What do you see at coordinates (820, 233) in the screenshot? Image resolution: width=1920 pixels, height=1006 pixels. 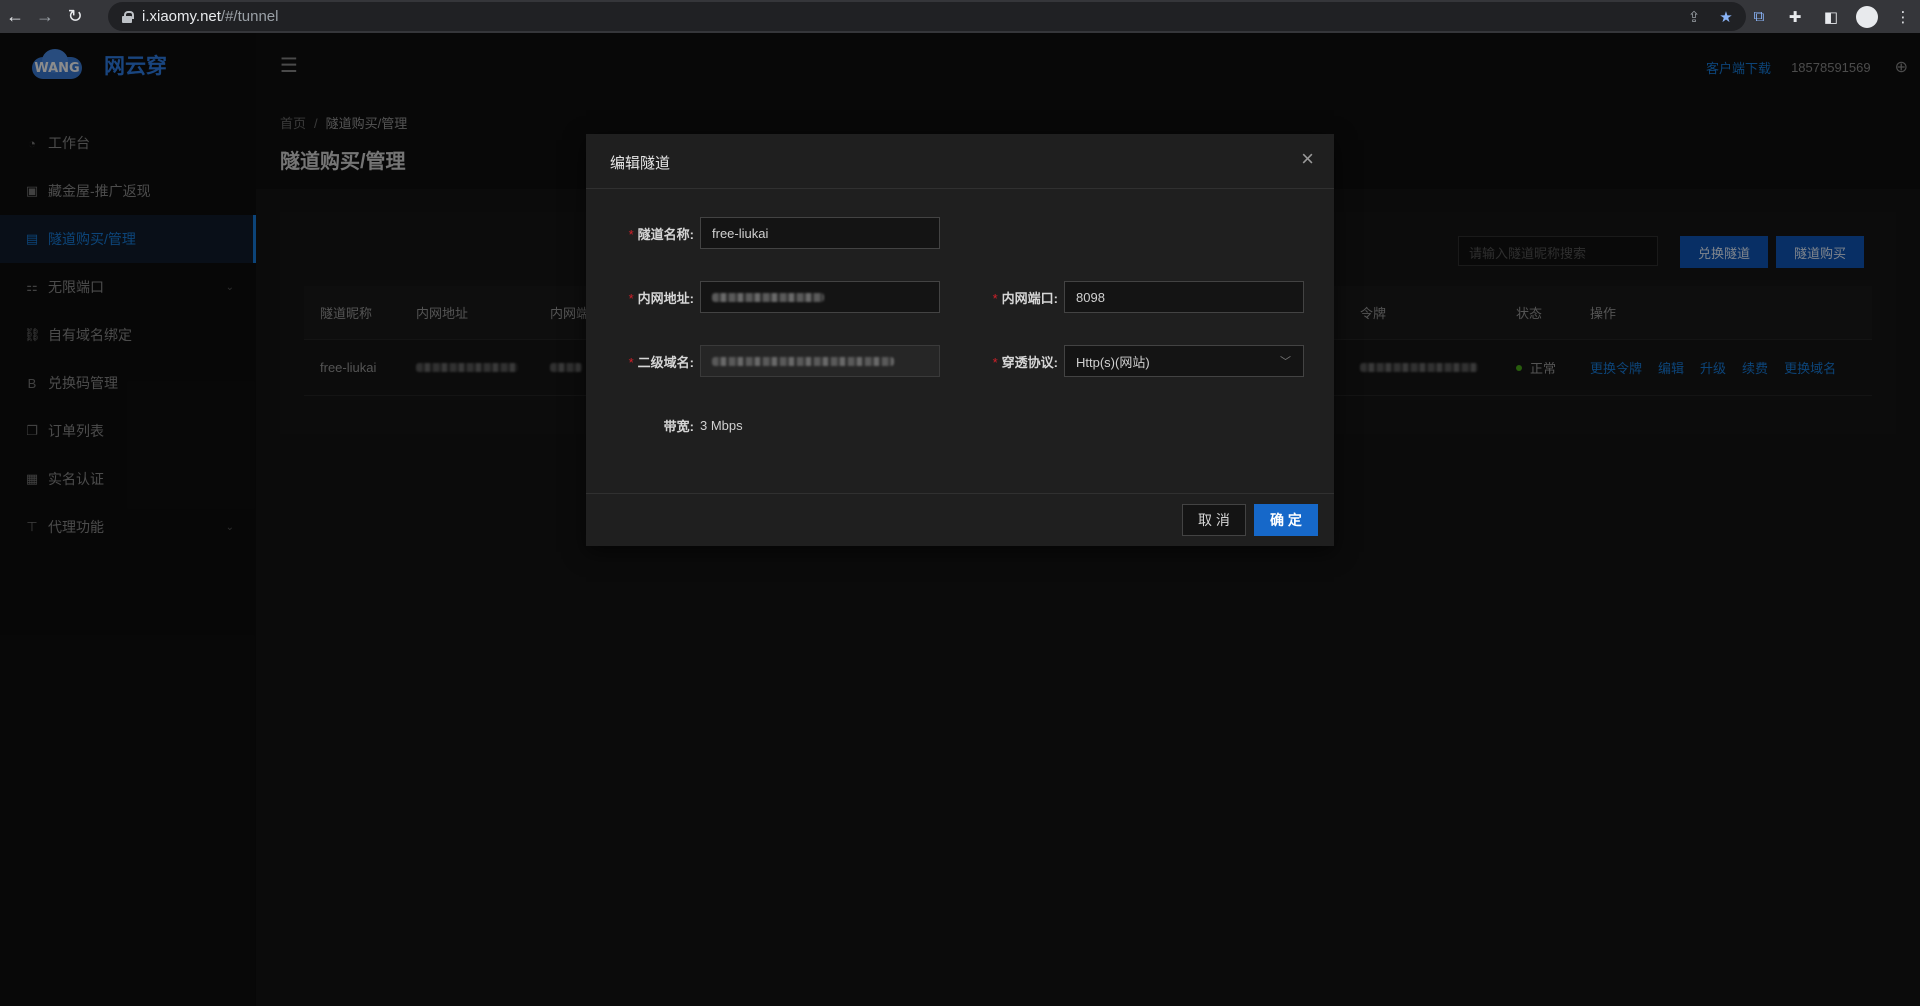 I see `tunnel-name-input: free-liukai` at bounding box center [820, 233].